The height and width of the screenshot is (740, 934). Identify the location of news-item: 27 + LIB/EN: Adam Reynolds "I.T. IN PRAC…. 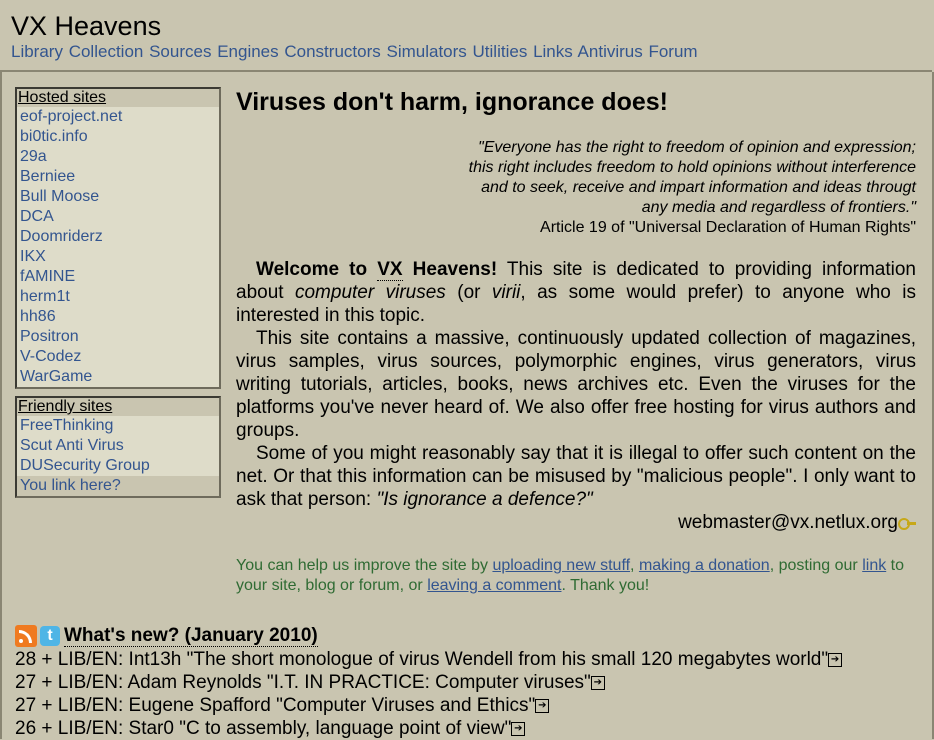
(465, 682).